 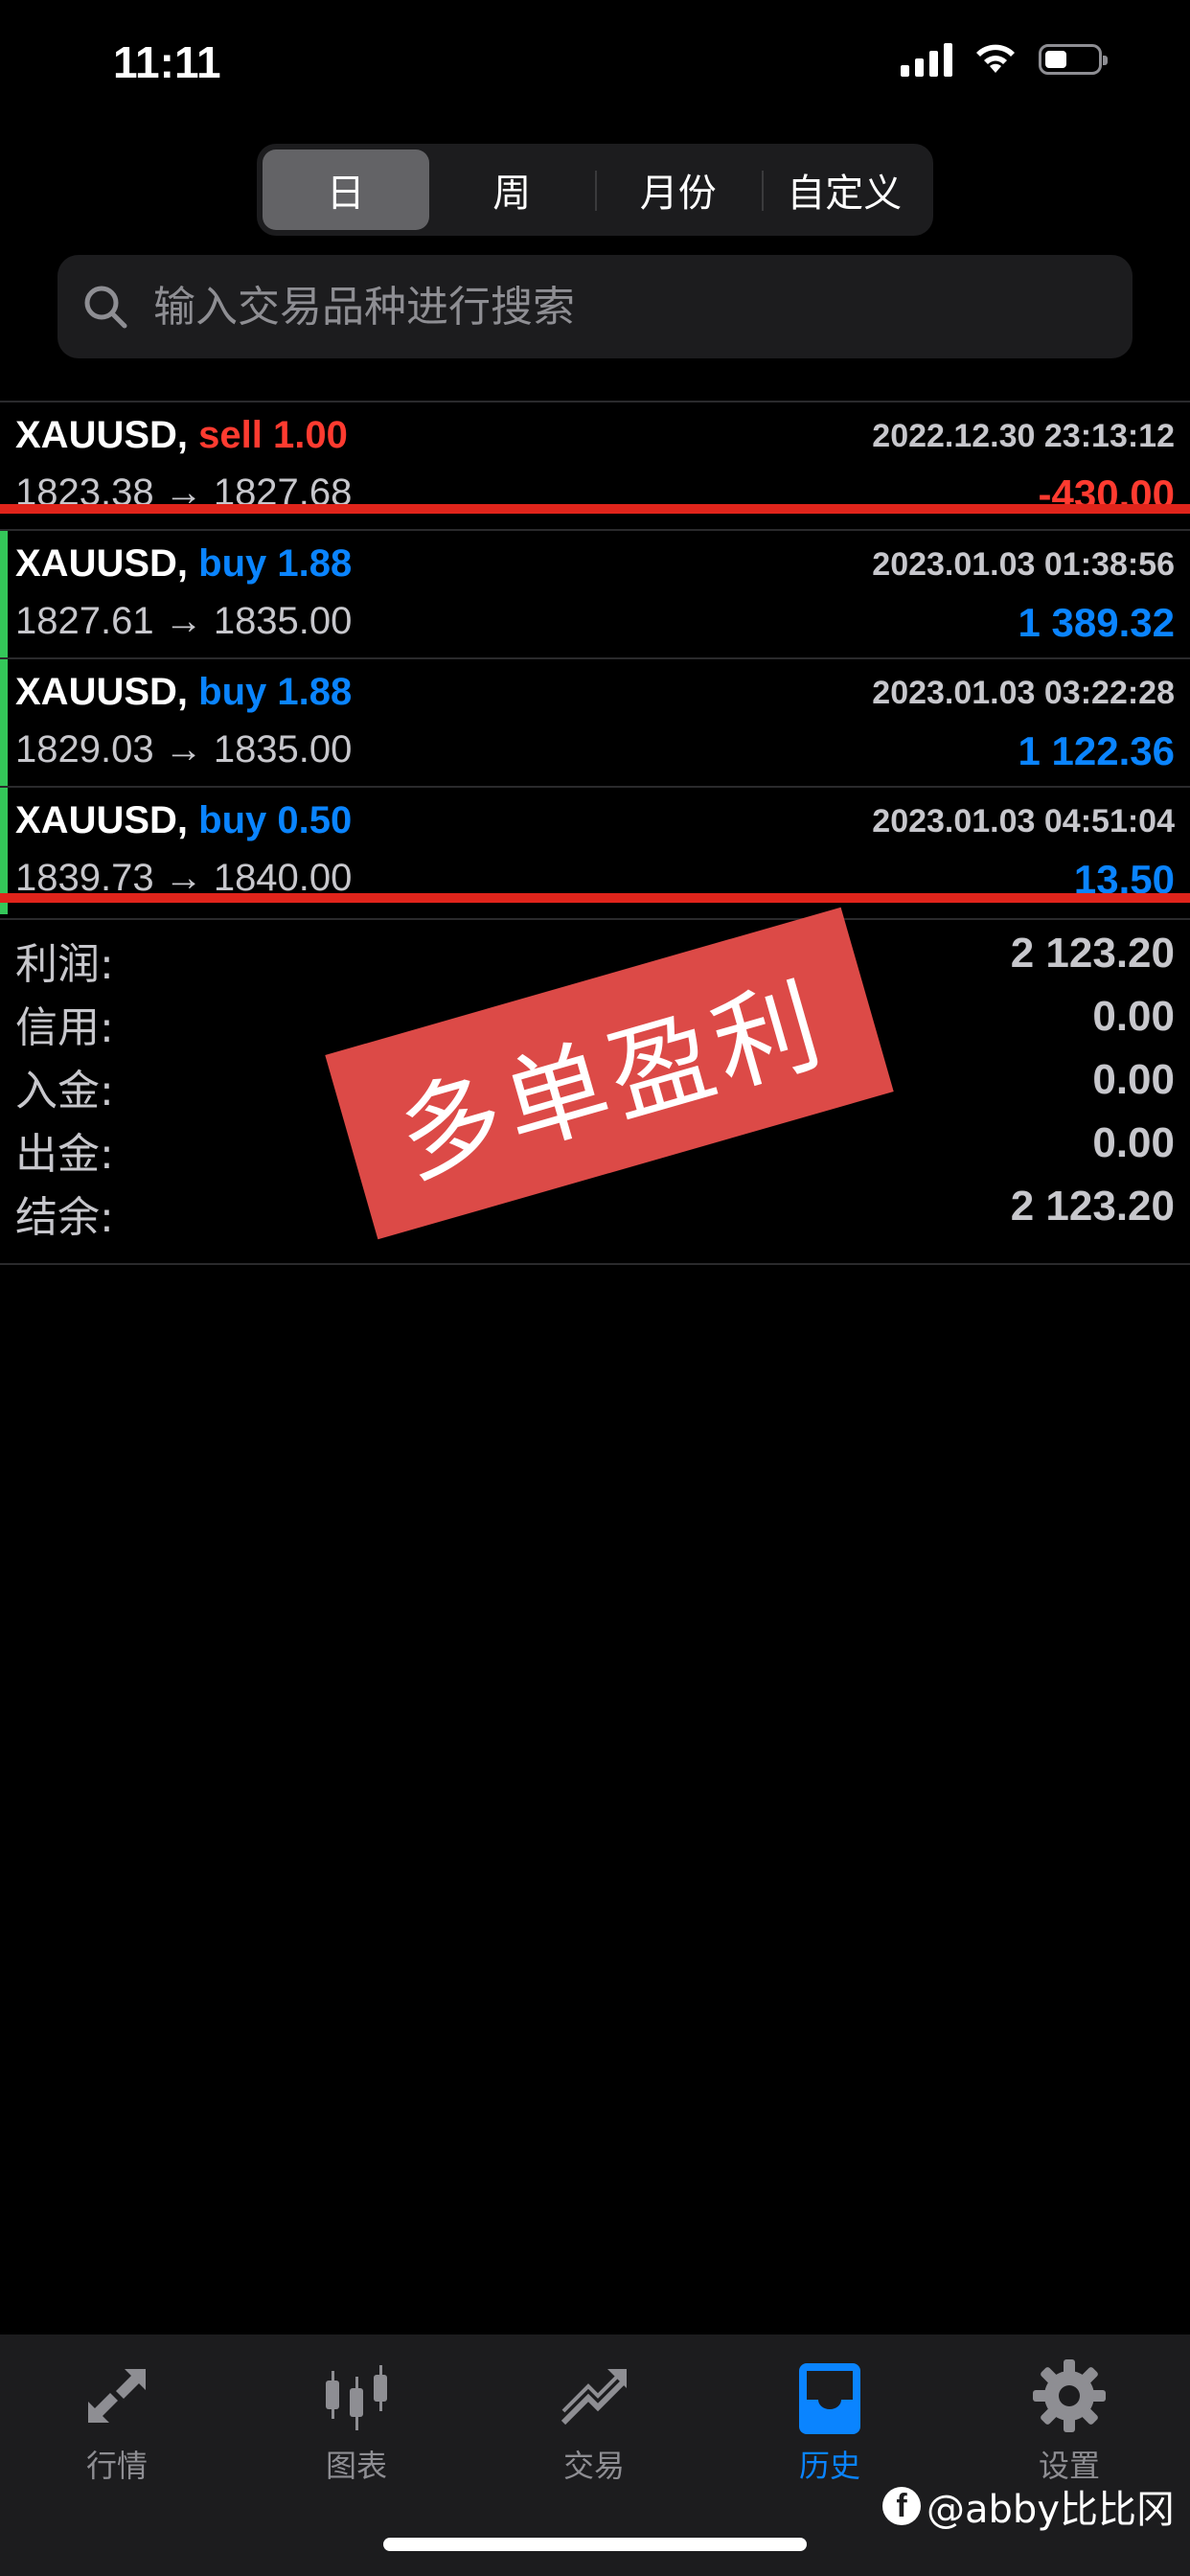 What do you see at coordinates (64, 1217) in the screenshot?
I see `summary-label: 结余:` at bounding box center [64, 1217].